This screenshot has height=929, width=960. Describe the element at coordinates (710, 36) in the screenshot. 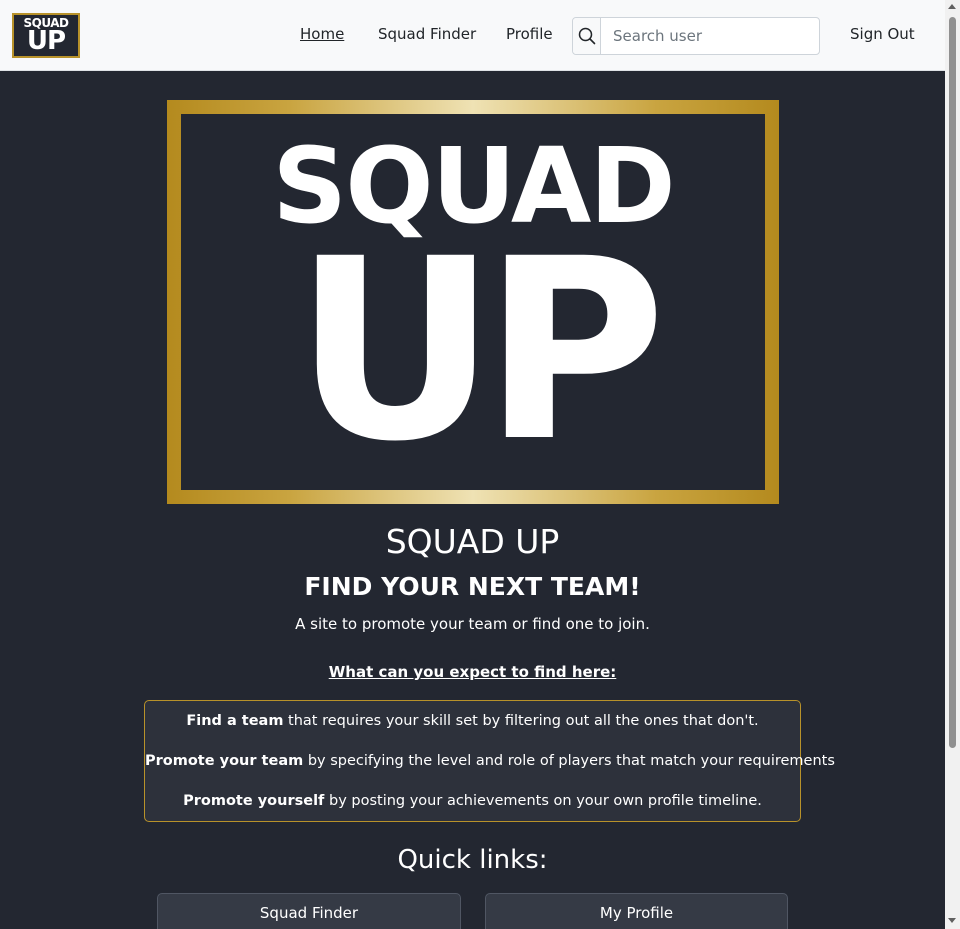

I see `search-user-input` at that location.